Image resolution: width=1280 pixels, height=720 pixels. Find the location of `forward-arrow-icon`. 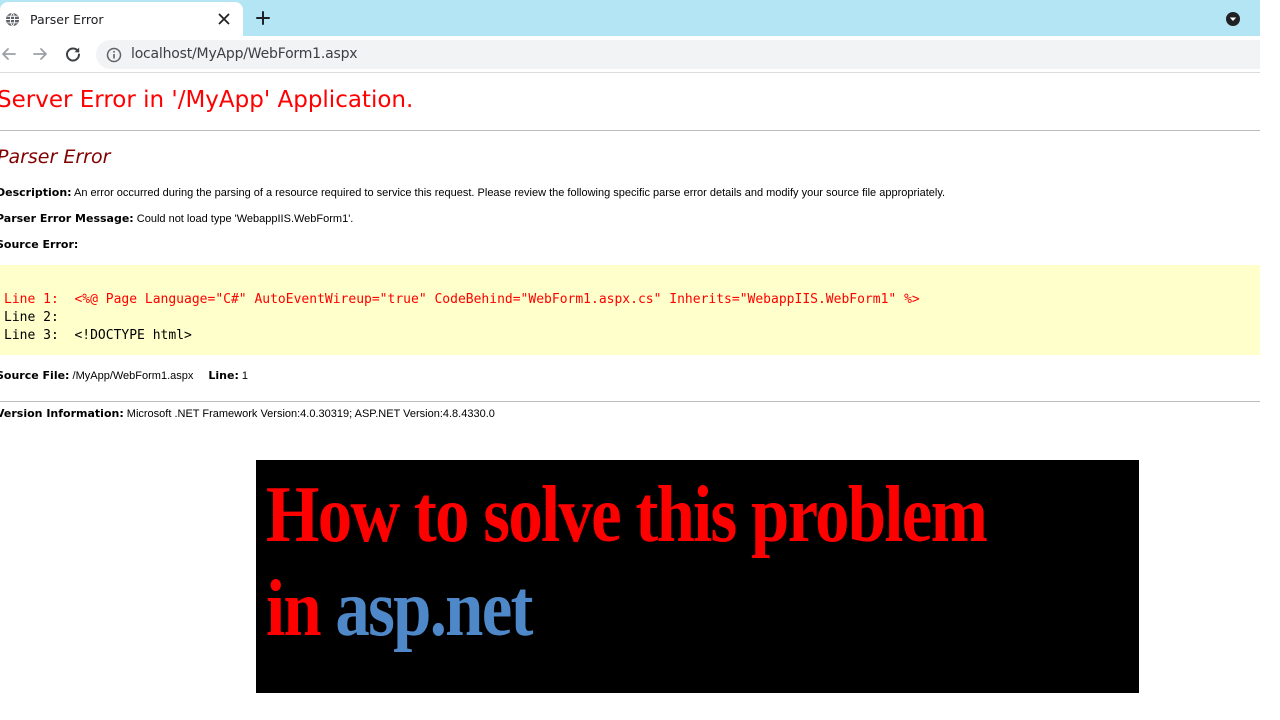

forward-arrow-icon is located at coordinates (40, 54).